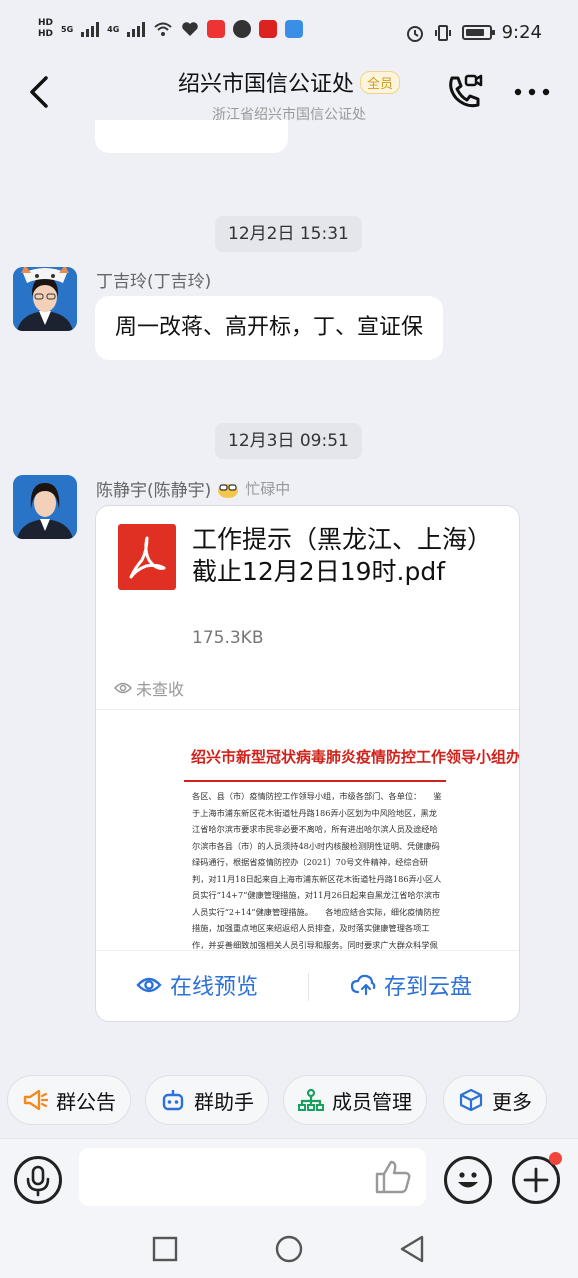  Describe the element at coordinates (154, 282) in the screenshot. I see `sender-name: 丁吉玲(丁吉玲)` at that location.